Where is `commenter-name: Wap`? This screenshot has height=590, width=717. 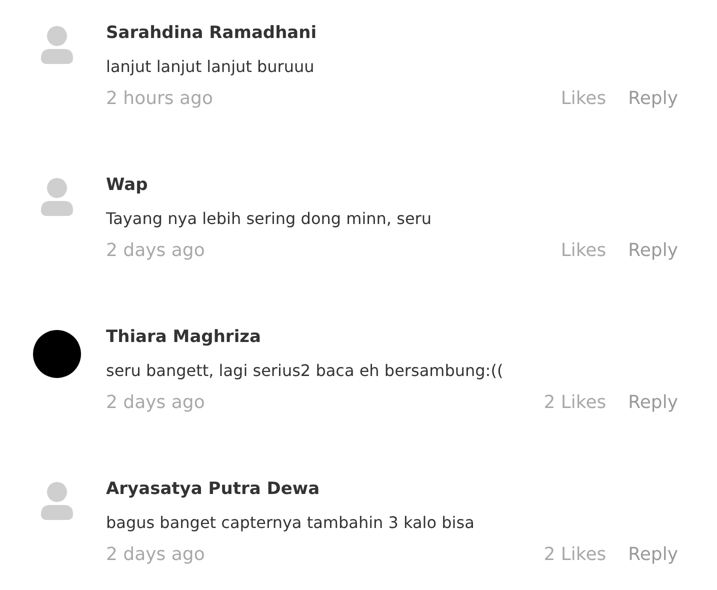 commenter-name: Wap is located at coordinates (127, 185).